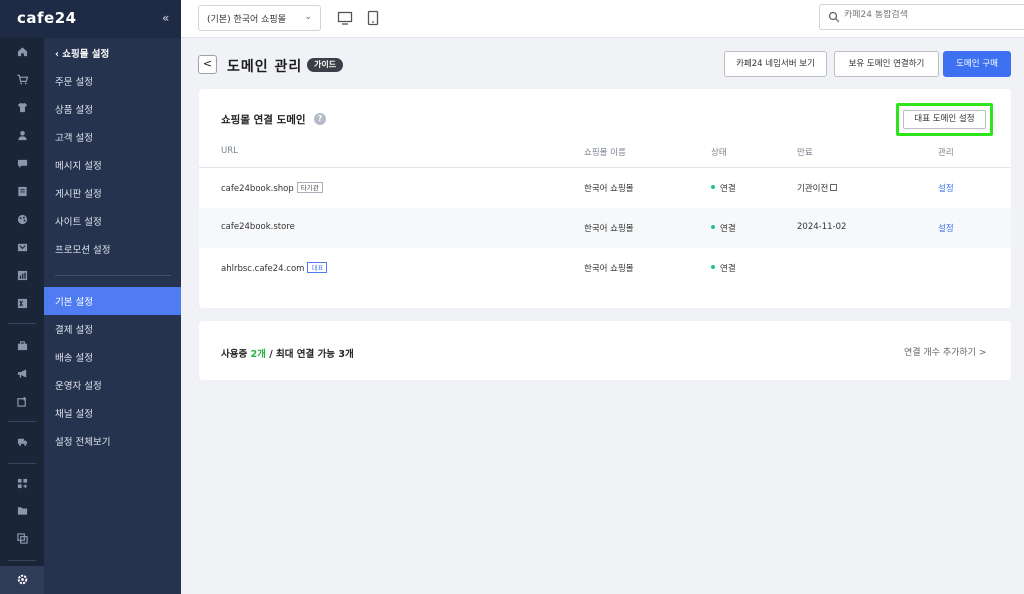  Describe the element at coordinates (78, 222) in the screenshot. I see `menu-item-label: 사이트 설정` at that location.